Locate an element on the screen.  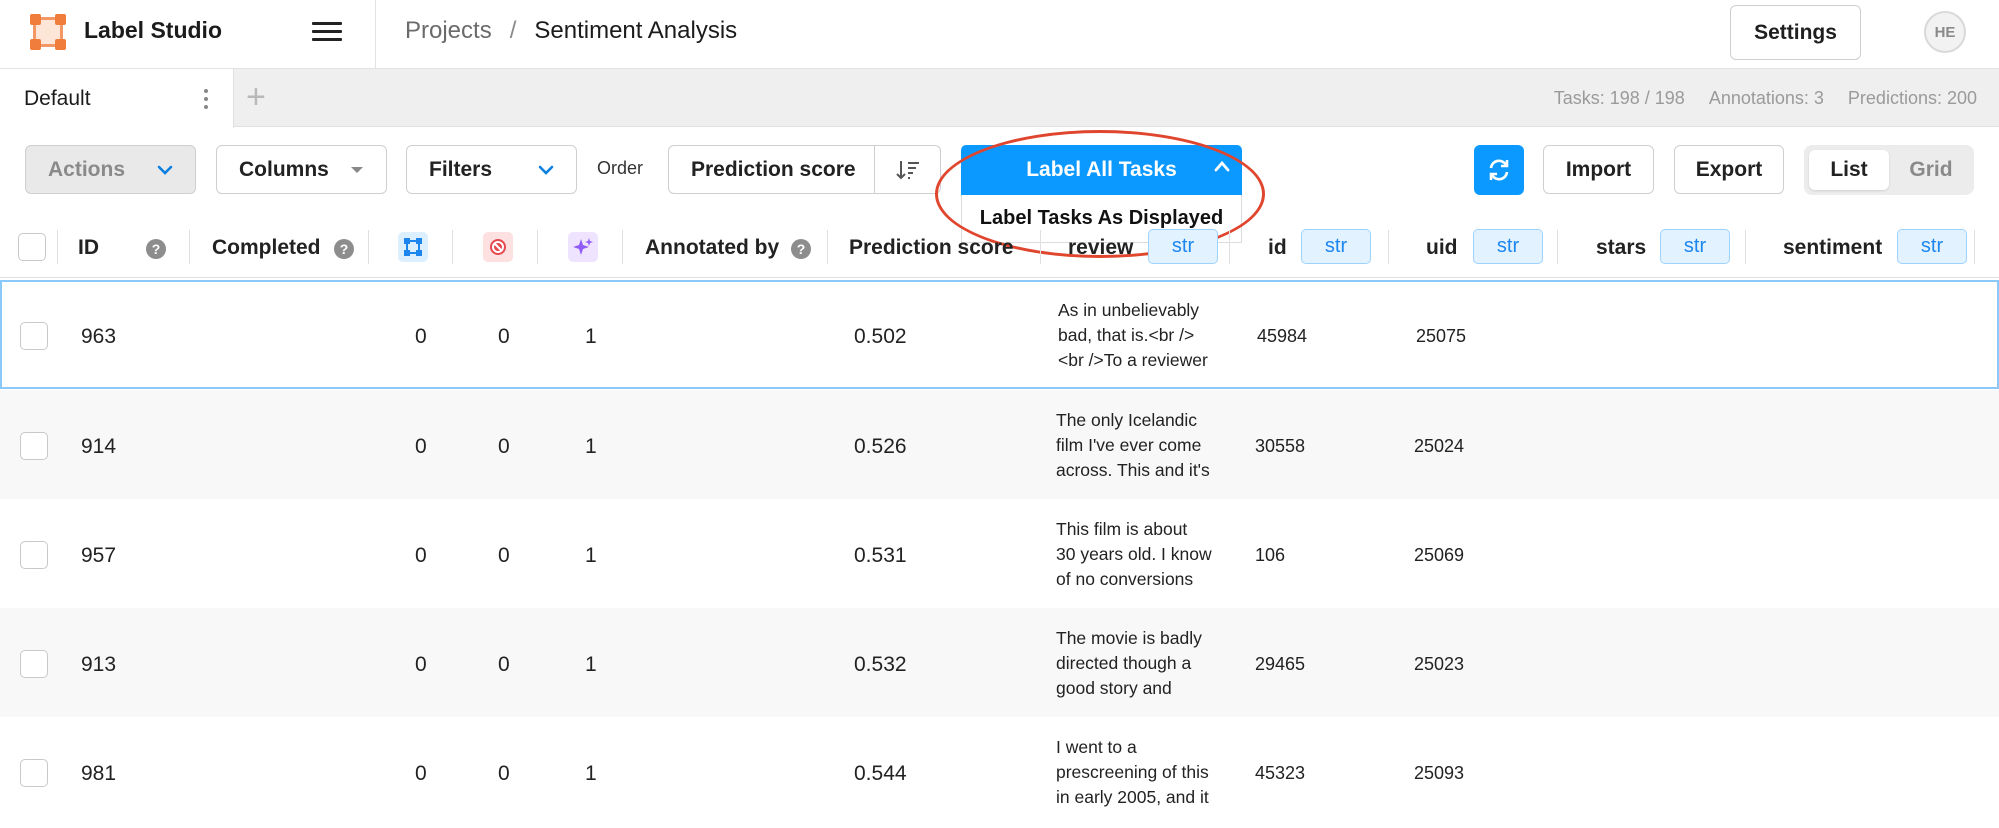
menu-icon is located at coordinates (327, 32).